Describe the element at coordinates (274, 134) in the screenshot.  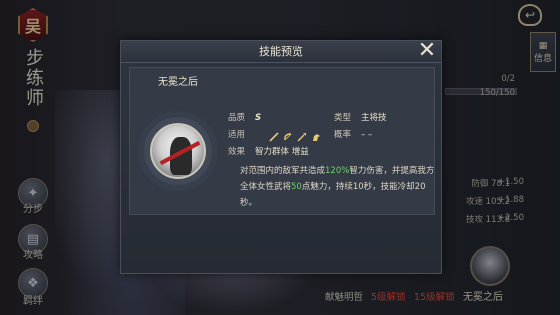
I see `sword-icon` at that location.